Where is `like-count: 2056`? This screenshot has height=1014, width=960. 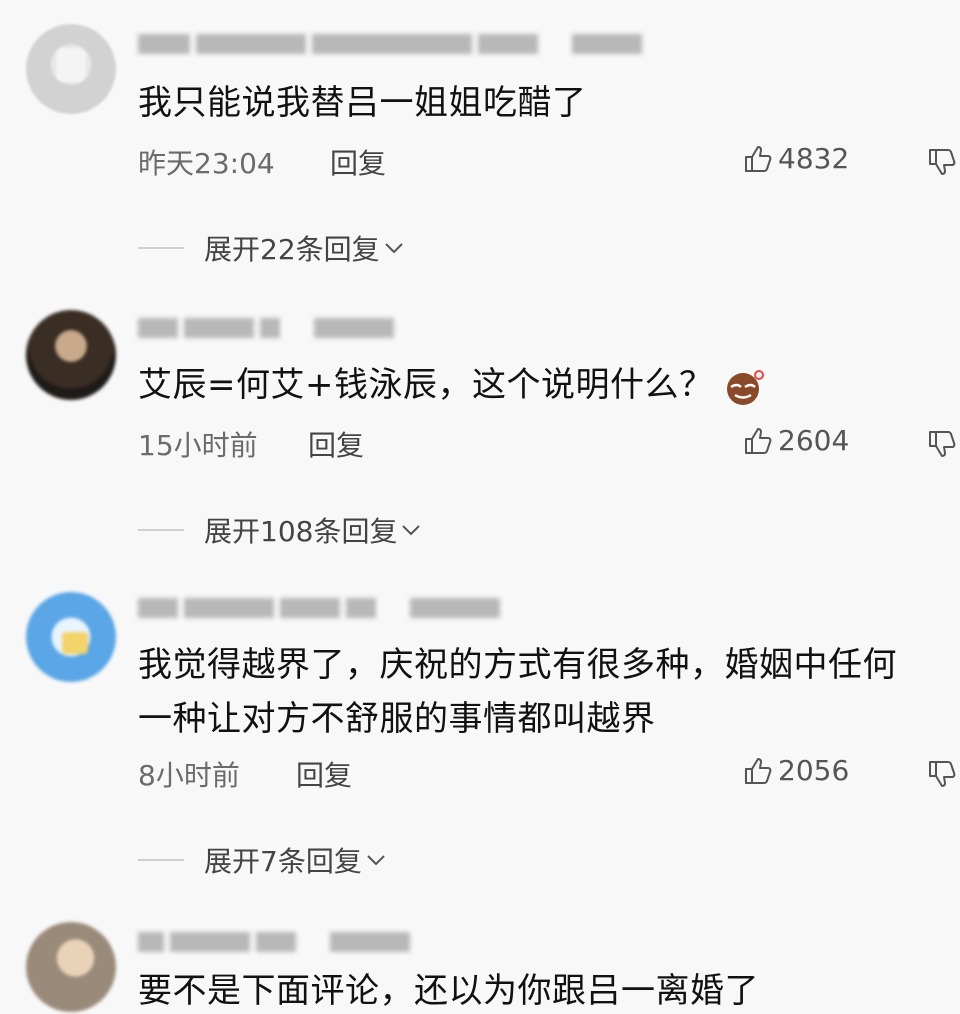 like-count: 2056 is located at coordinates (814, 770).